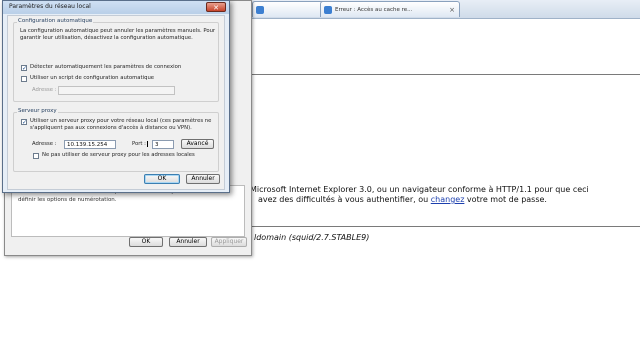 This screenshot has height=360, width=640. Describe the element at coordinates (24, 79) in the screenshot. I see `auto-script-checkbox` at that location.